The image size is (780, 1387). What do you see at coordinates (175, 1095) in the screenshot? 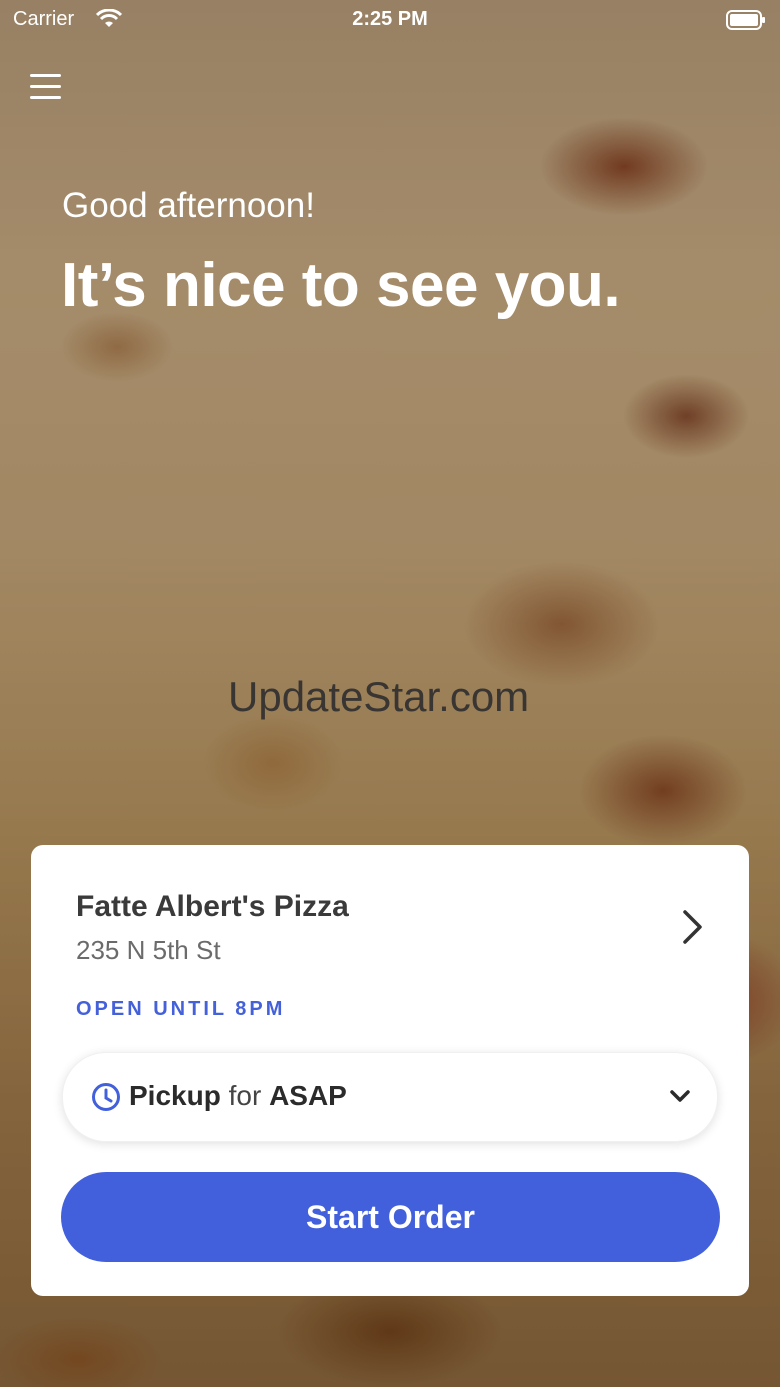
I see `pickup-mode: Pickup` at bounding box center [175, 1095].